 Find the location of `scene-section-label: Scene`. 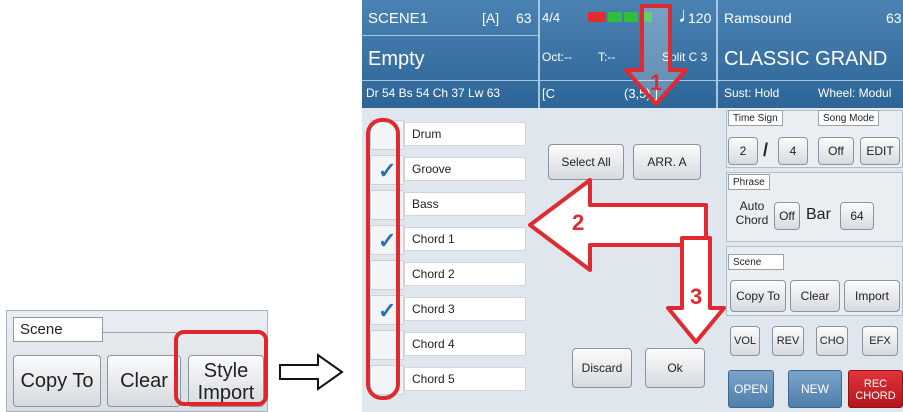

scene-section-label: Scene is located at coordinates (58, 329).